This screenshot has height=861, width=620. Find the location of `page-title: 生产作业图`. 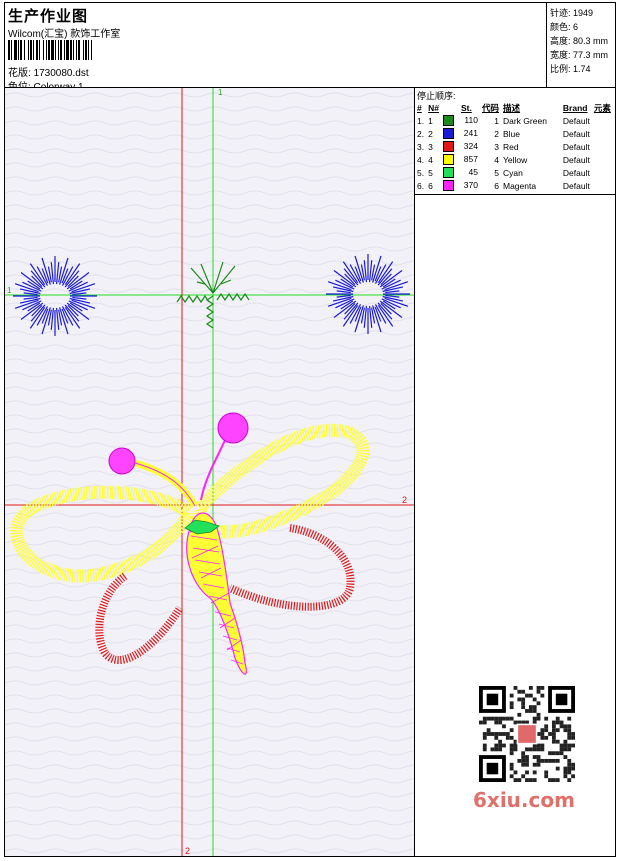

page-title: 生产作业图 is located at coordinates (48, 16).